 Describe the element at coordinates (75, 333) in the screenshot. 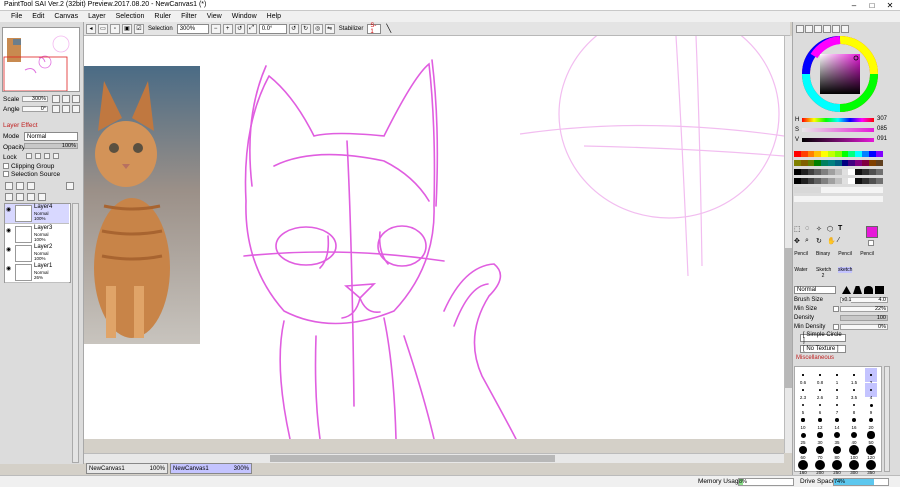

I see `layer-scrollbar` at that location.